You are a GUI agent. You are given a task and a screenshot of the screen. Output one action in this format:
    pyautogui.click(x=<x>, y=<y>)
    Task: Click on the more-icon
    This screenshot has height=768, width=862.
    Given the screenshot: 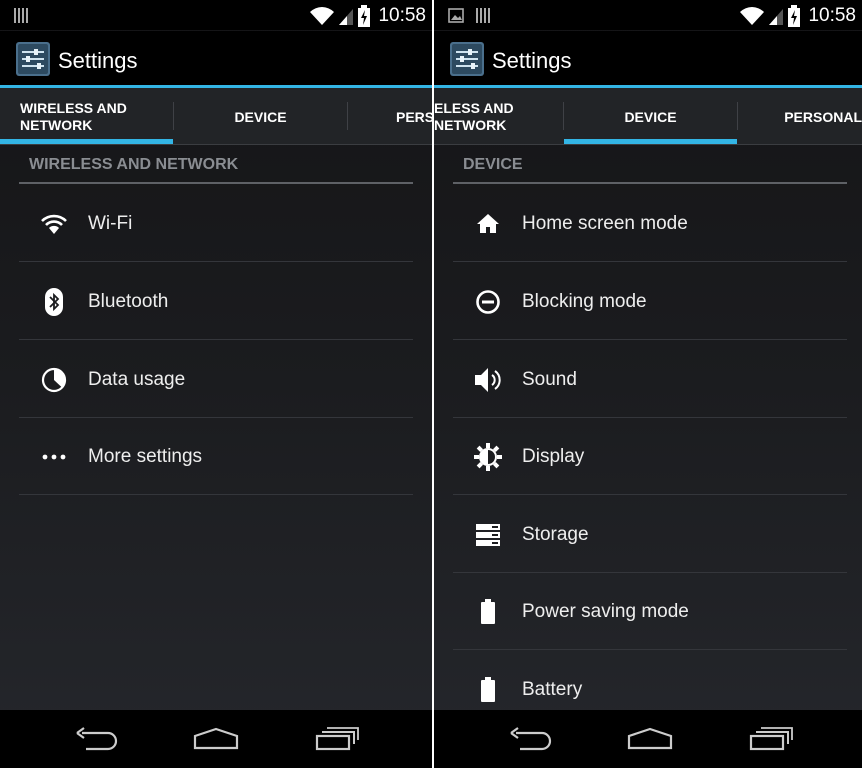 What is the action you would take?
    pyautogui.click(x=54, y=457)
    